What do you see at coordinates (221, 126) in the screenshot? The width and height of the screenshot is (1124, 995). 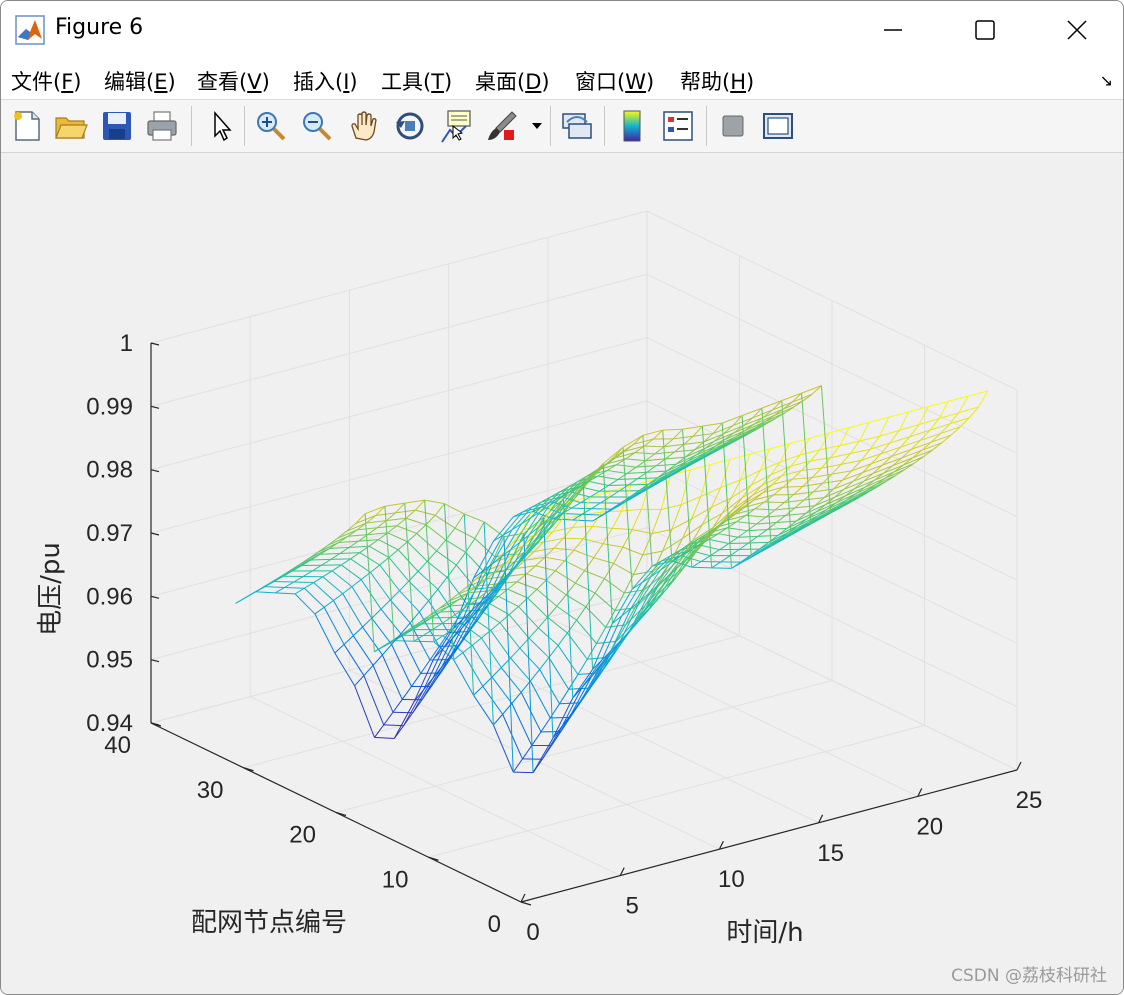 I see `pointer-icon` at bounding box center [221, 126].